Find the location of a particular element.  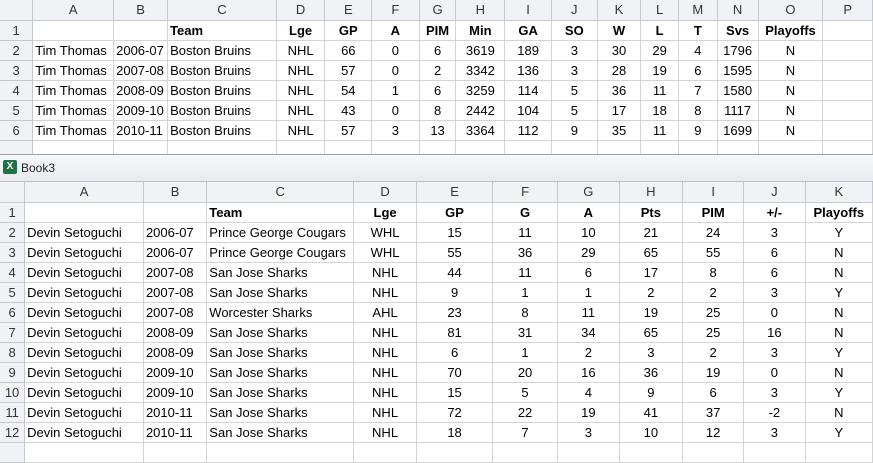

cell-j5: 5 is located at coordinates (574, 110).